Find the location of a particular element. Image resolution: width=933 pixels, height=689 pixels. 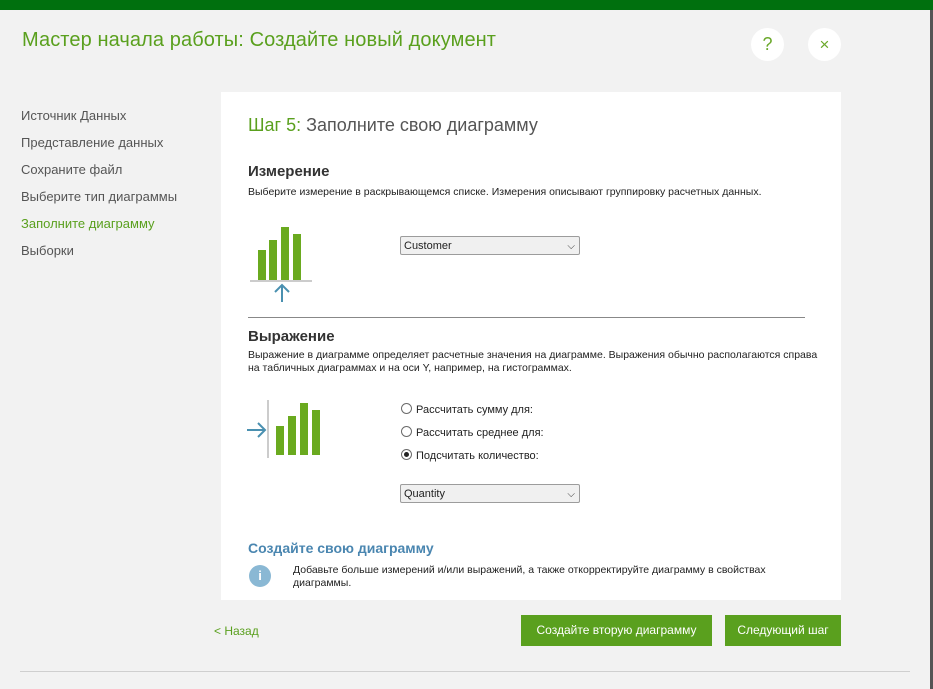

question-icon: ? is located at coordinates (767, 44).